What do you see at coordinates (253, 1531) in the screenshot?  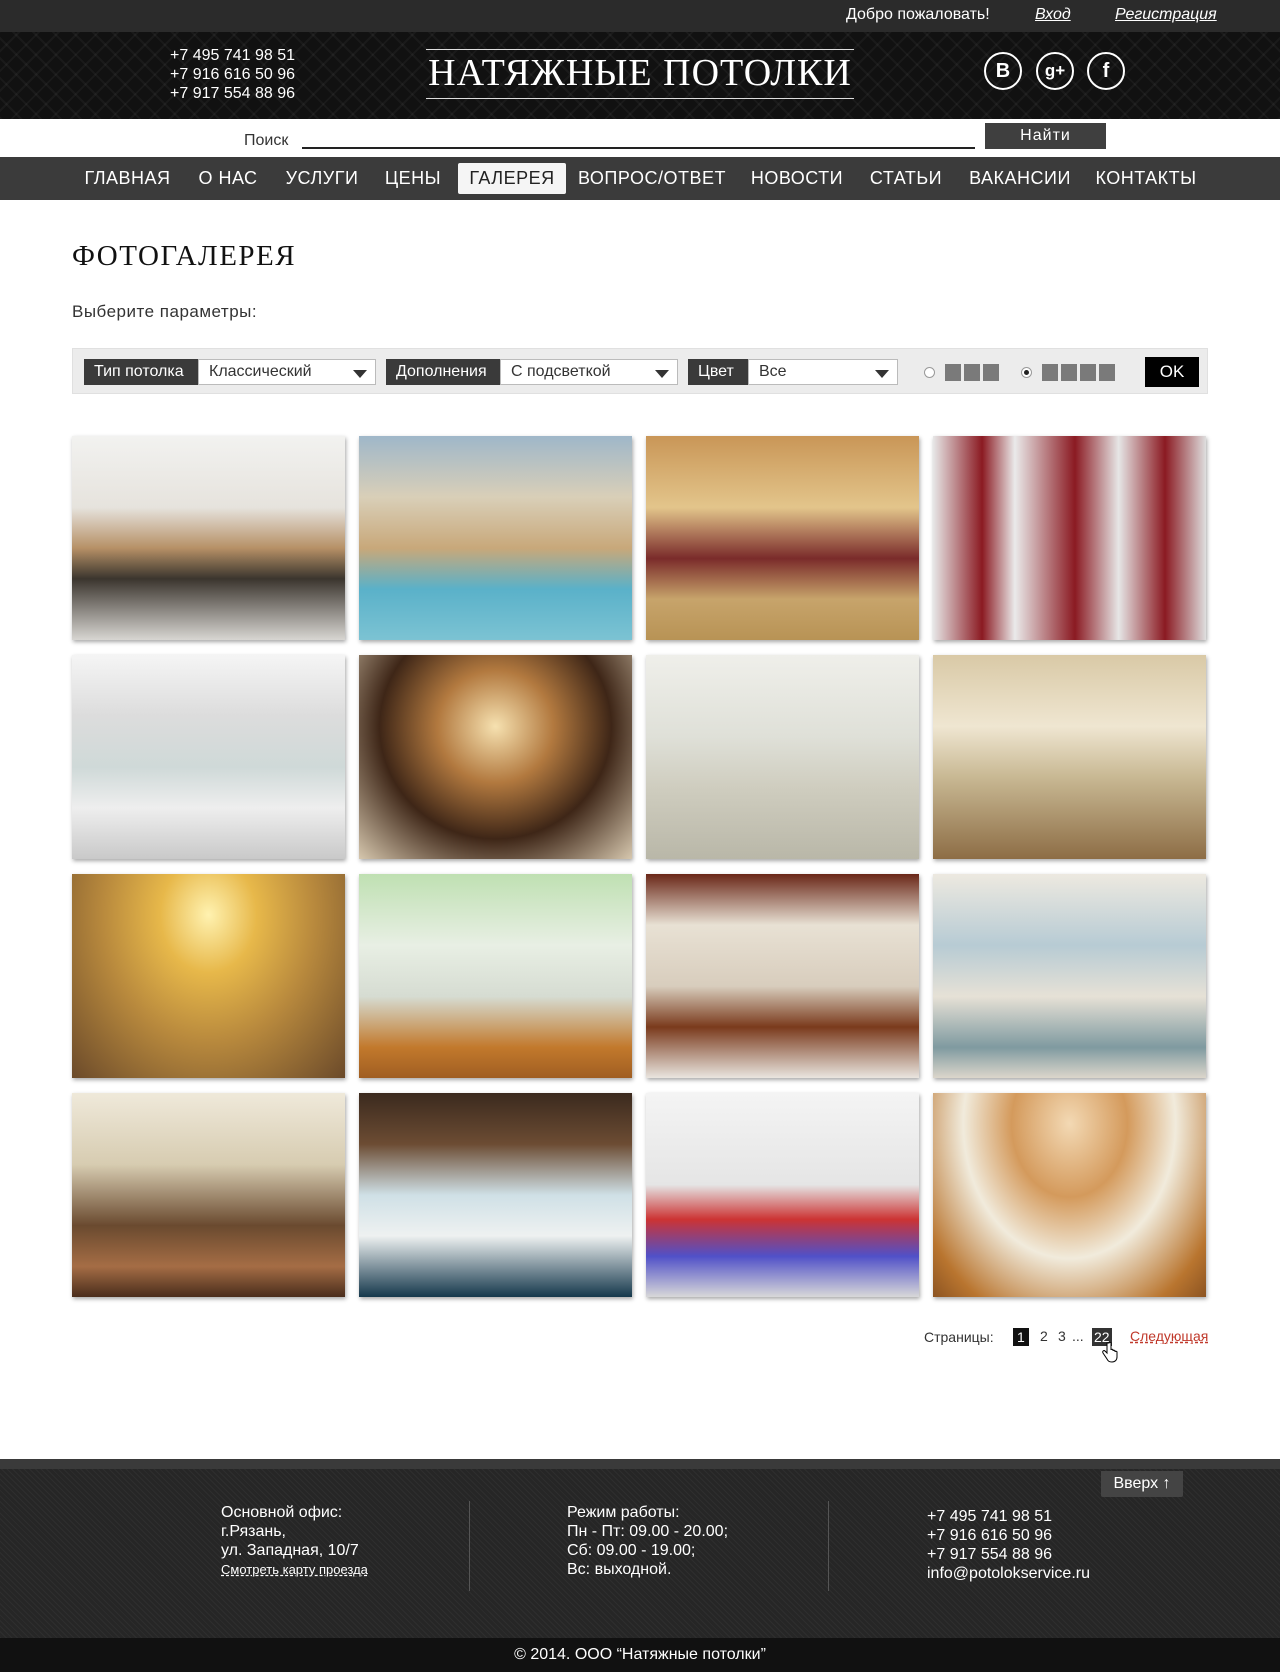 I see `office-city: г.Рязань,` at bounding box center [253, 1531].